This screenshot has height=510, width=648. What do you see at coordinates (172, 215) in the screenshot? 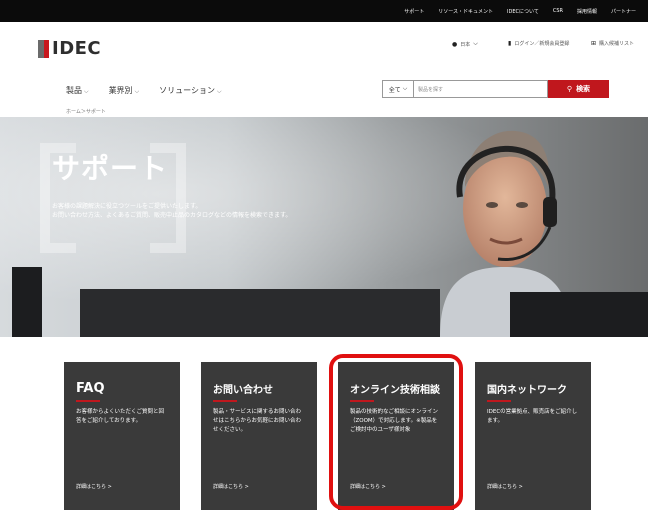
I see `hero-description-line2: お問い合わせ方法、よくあるご質問、販売中止品のカタログなどの情報を検索できます。` at bounding box center [172, 215].